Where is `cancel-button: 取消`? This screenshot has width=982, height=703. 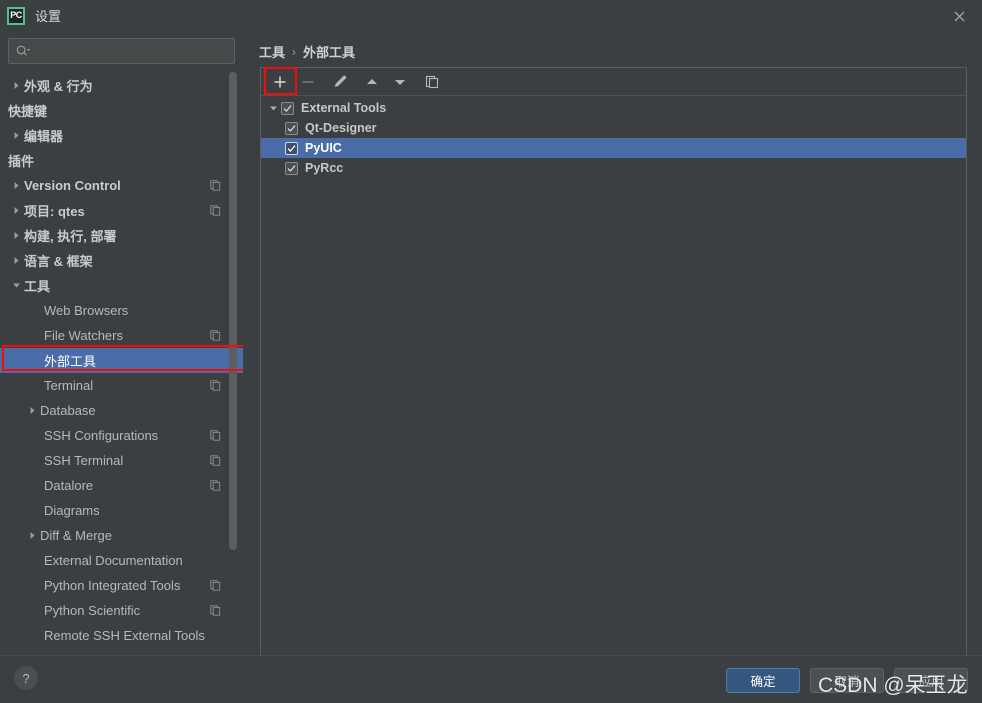 cancel-button: 取消 is located at coordinates (847, 680).